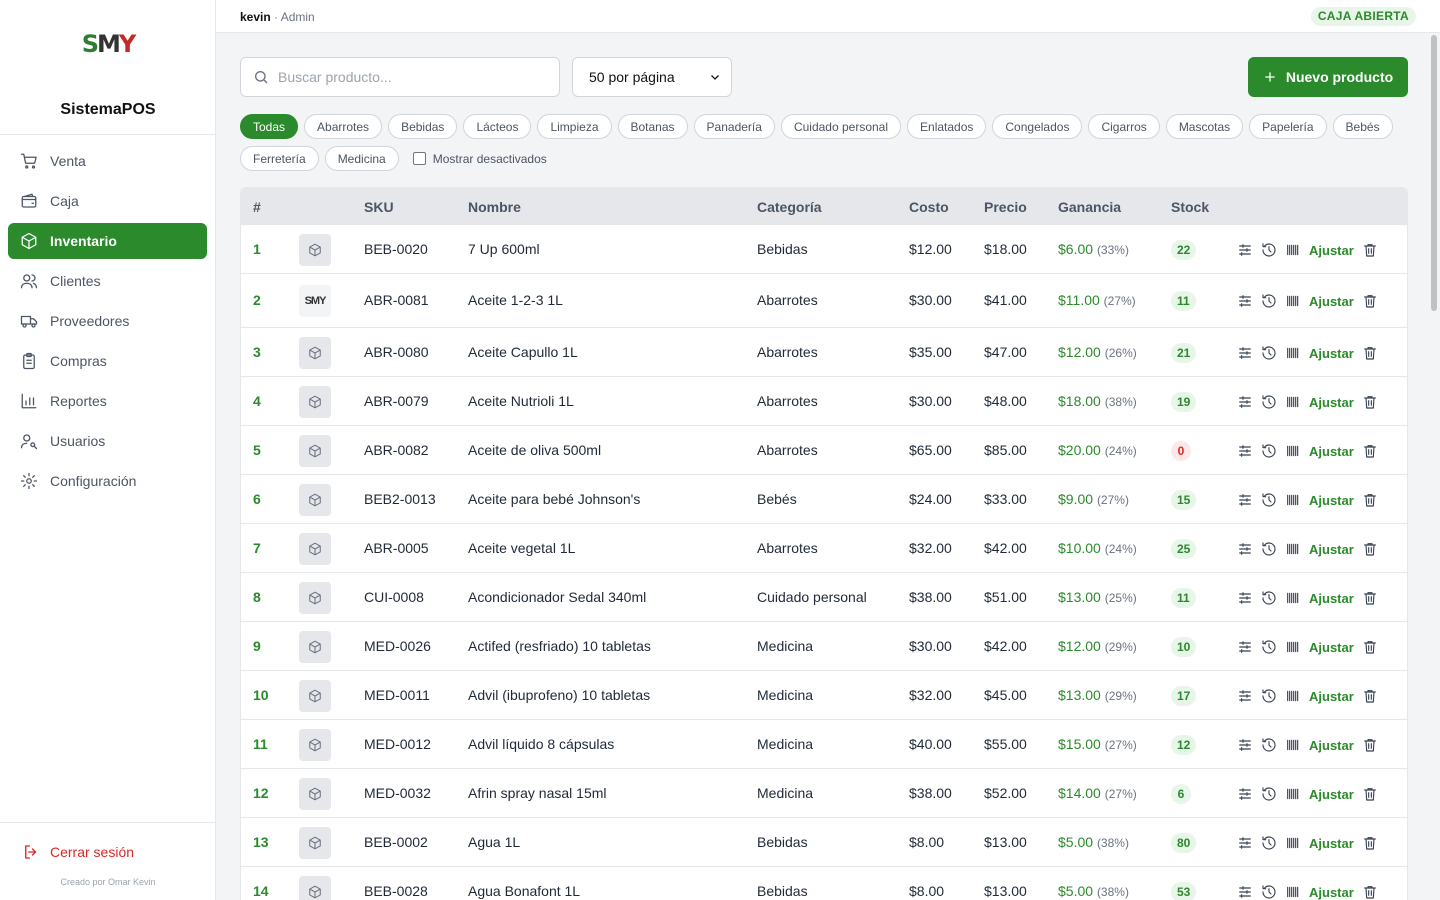 This screenshot has width=1440, height=900. Describe the element at coordinates (1328, 77) in the screenshot. I see `new-product-button: Nuevo producto` at that location.